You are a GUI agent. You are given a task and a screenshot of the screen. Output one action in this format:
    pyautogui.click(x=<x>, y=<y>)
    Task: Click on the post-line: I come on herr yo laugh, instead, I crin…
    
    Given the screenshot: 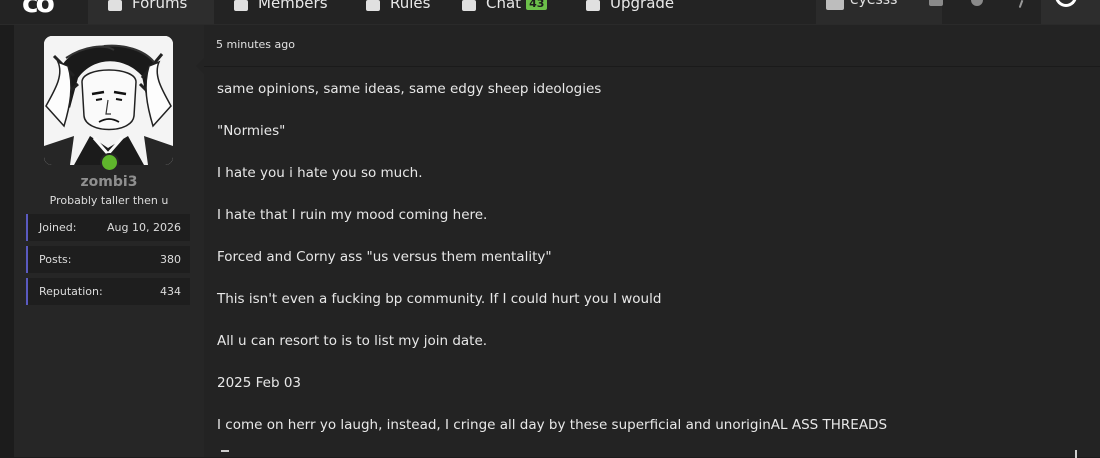 What is the action you would take?
    pyautogui.click(x=552, y=425)
    